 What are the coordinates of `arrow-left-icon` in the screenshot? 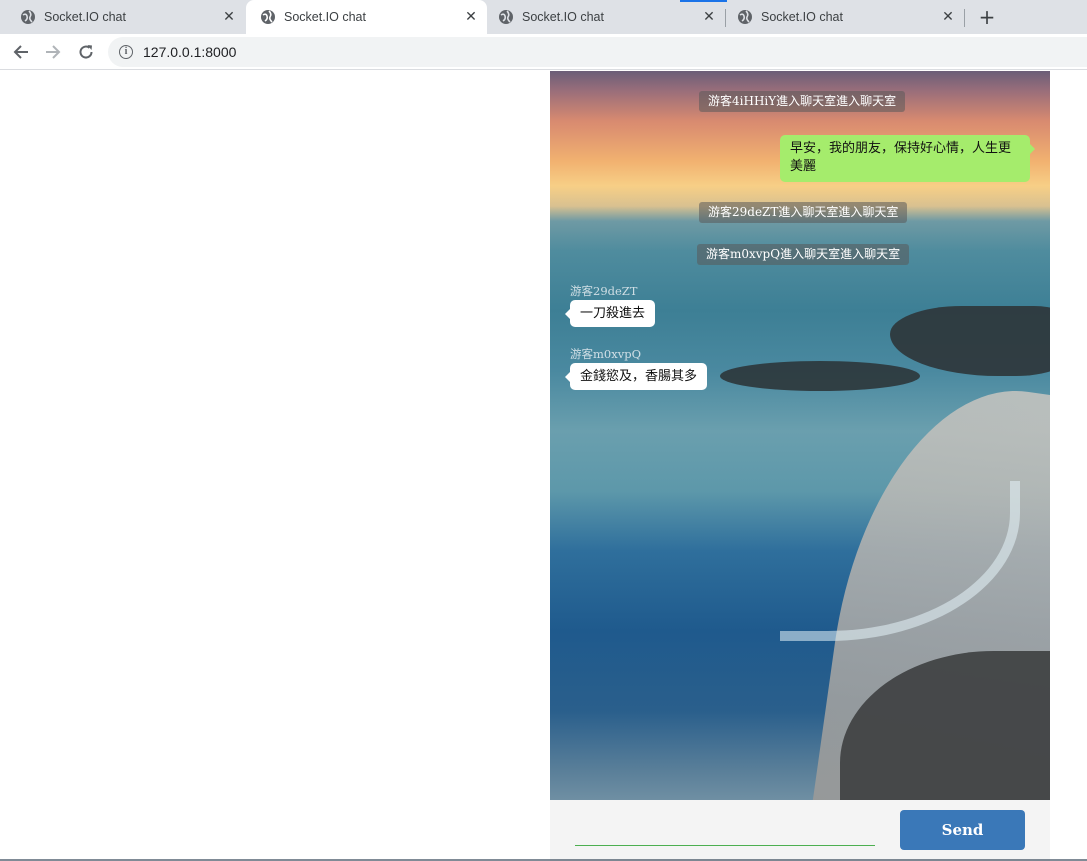 It's located at (20, 52).